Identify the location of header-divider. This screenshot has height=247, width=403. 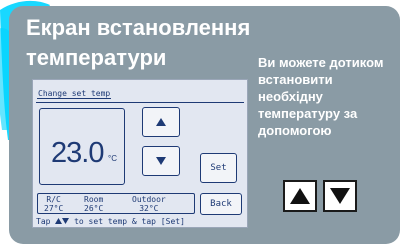
(140, 102).